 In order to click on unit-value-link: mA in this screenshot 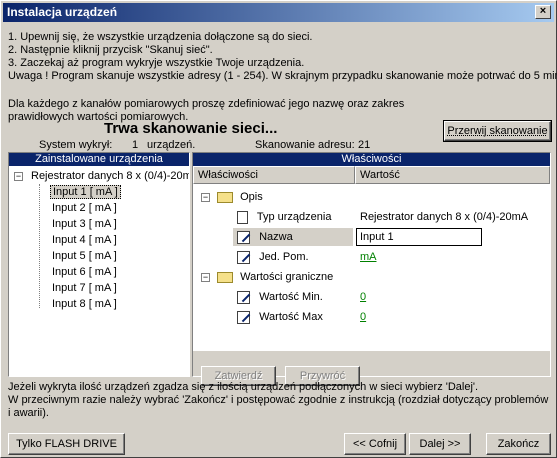, I will do `click(368, 257)`.